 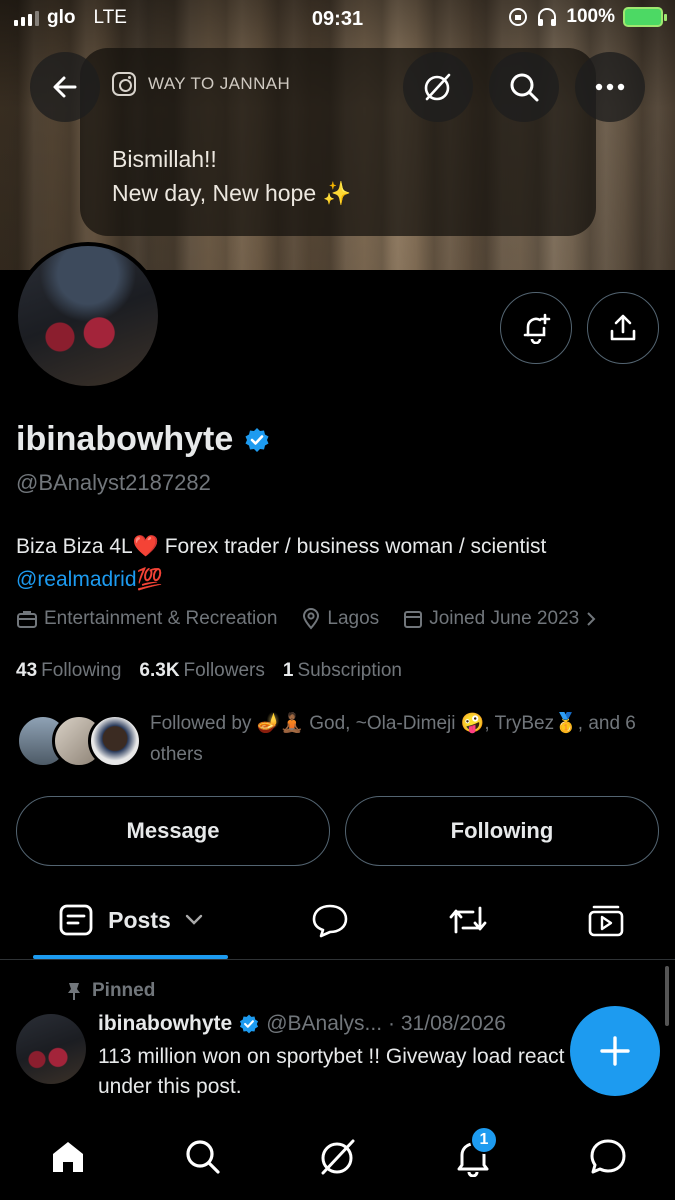 I want to click on messages-icon, so click(x=608, y=1156).